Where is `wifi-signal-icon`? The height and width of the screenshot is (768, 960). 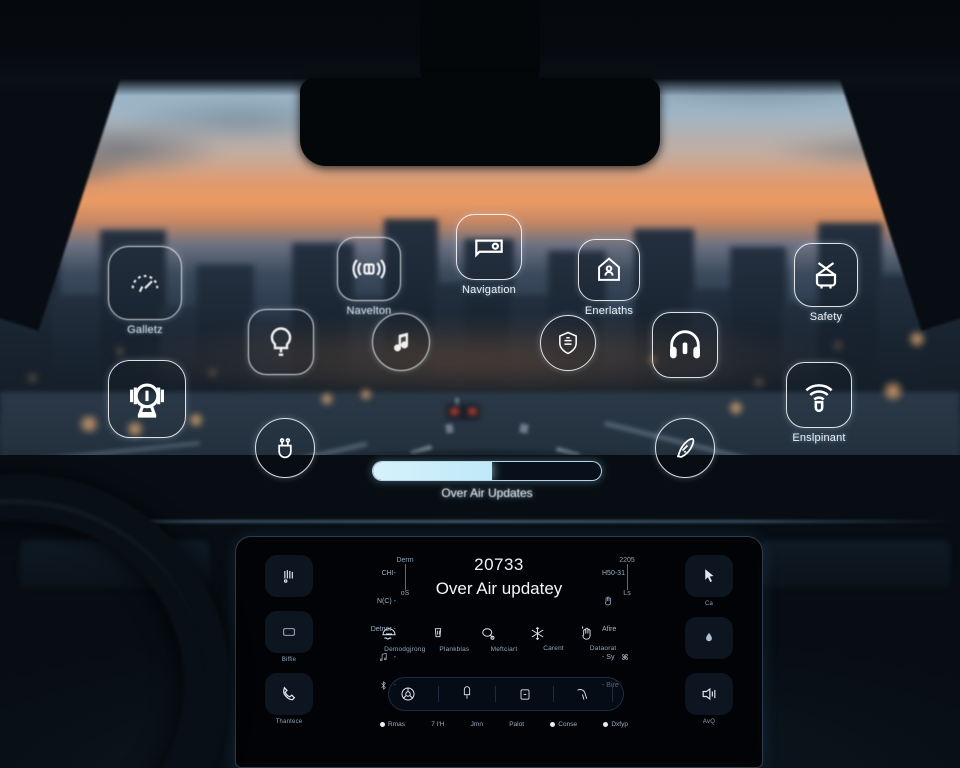 wifi-signal-icon is located at coordinates (819, 398).